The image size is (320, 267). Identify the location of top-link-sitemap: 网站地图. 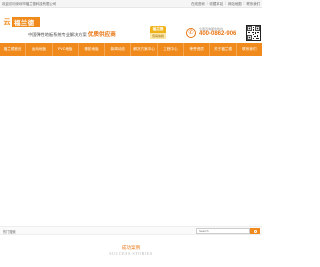
(235, 3).